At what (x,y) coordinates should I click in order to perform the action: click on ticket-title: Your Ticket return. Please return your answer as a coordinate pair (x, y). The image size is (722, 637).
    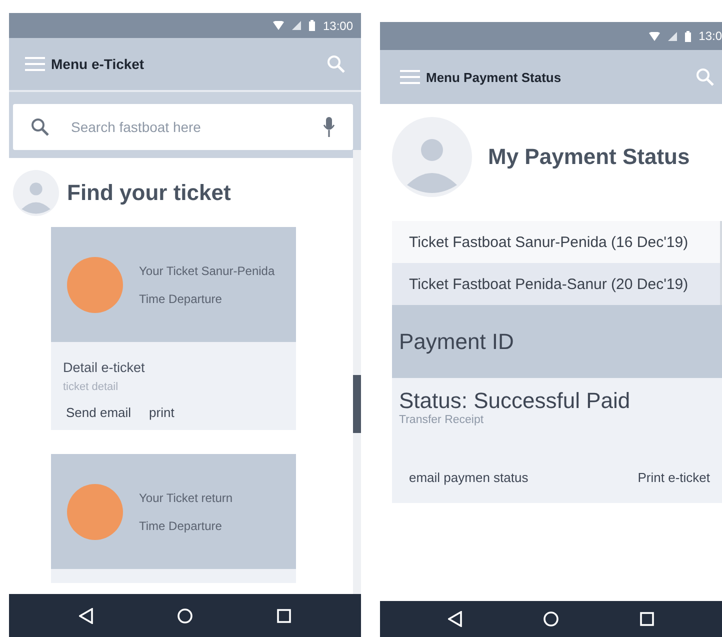
    Looking at the image, I should click on (186, 497).